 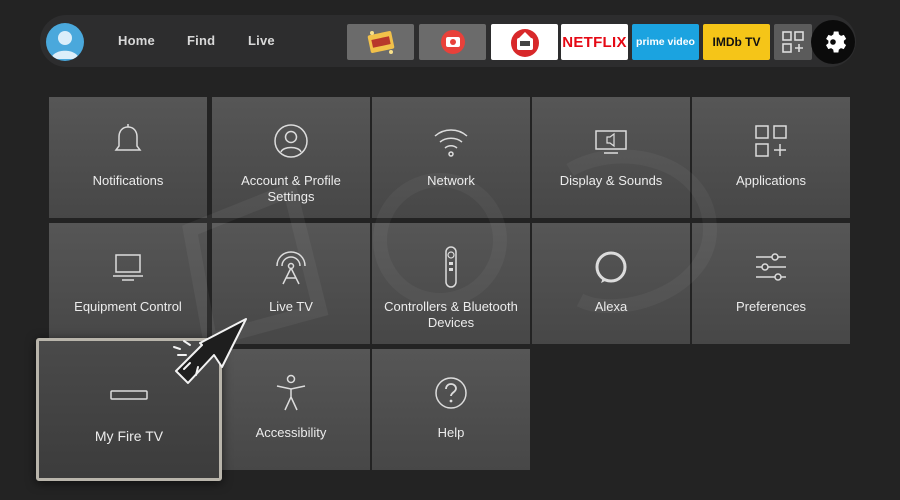 I want to click on settings-tile-controllers-bluetooth: Controllers & Bluetooth Devices, so click(x=451, y=283).